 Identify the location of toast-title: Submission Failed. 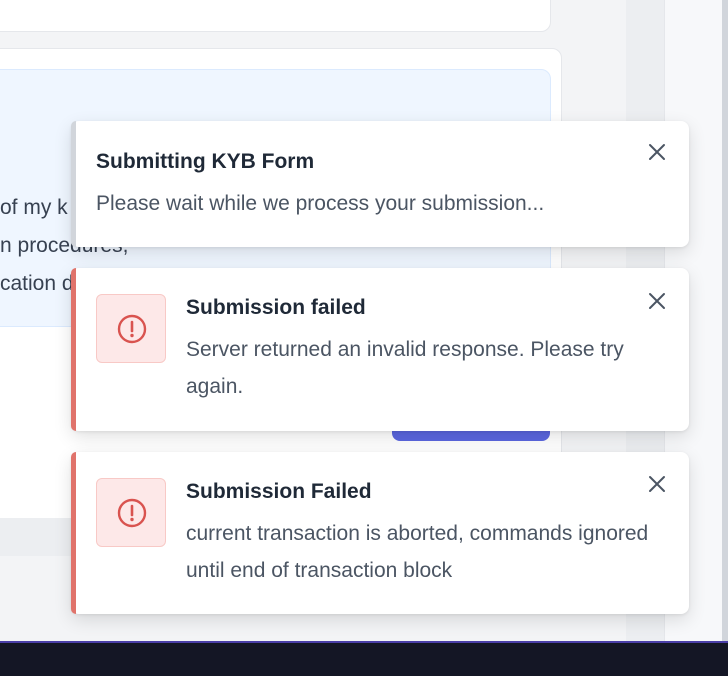
(279, 491).